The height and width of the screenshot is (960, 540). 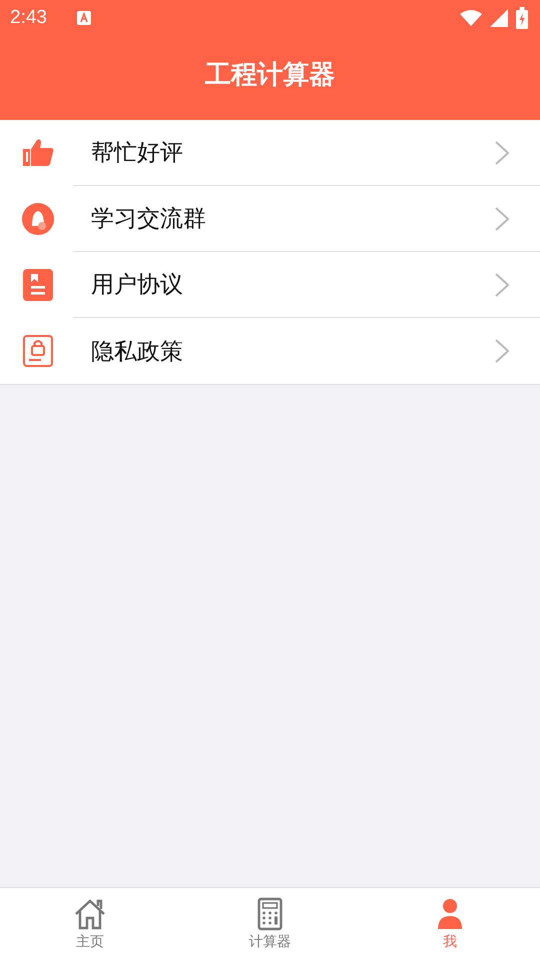 I want to click on menu-item: 隐私政策, so click(x=270, y=351).